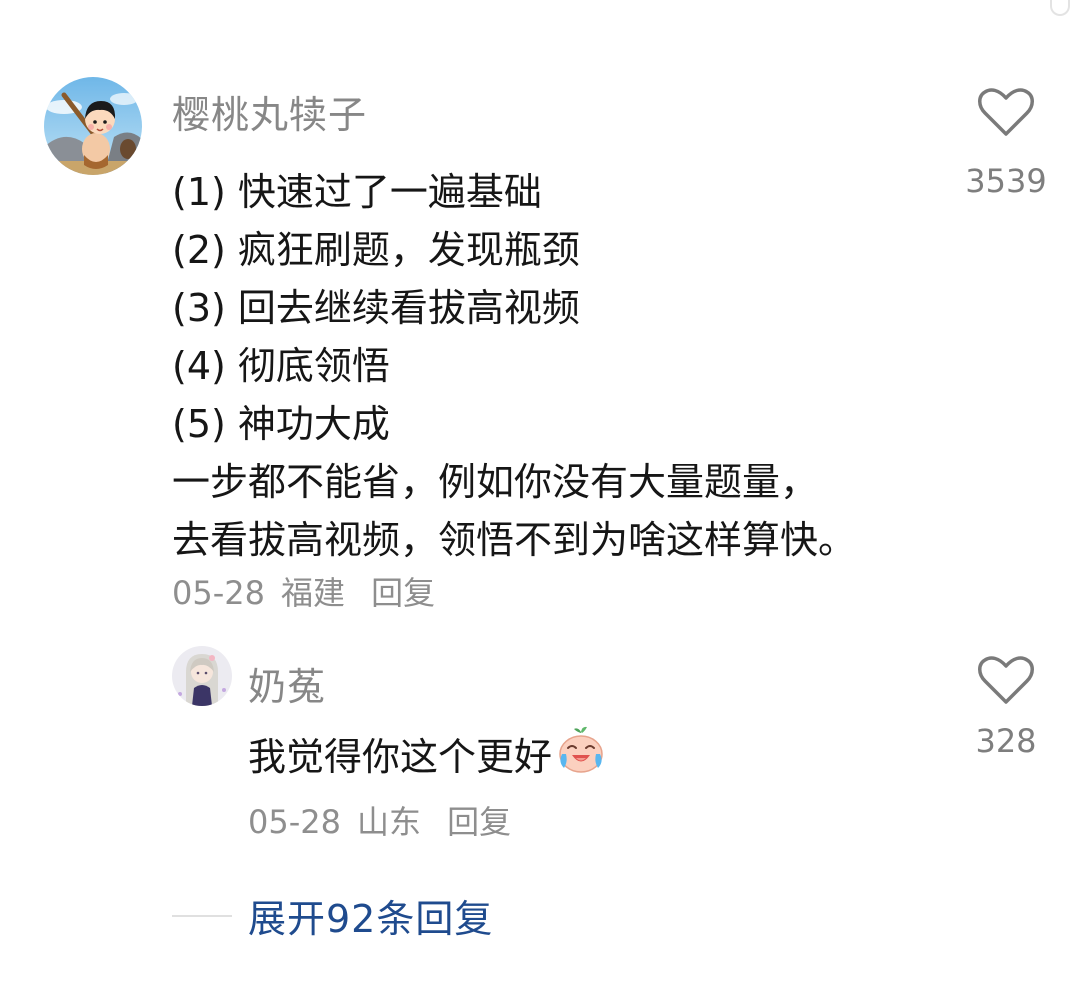  I want to click on like-button: 3539, so click(1006, 144).